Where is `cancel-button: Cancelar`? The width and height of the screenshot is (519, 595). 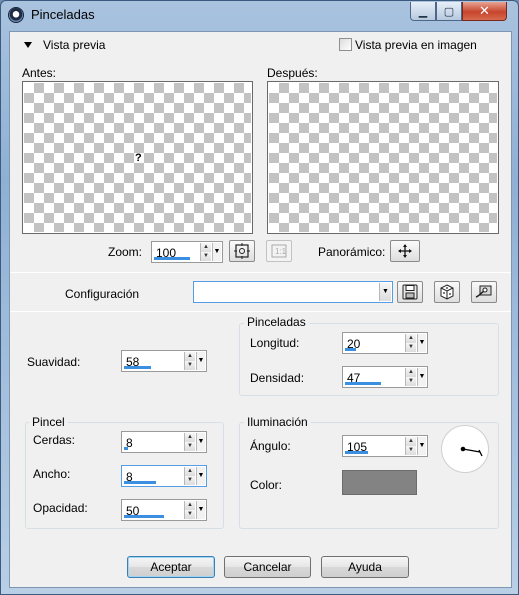
cancel-button: Cancelar is located at coordinates (267, 567).